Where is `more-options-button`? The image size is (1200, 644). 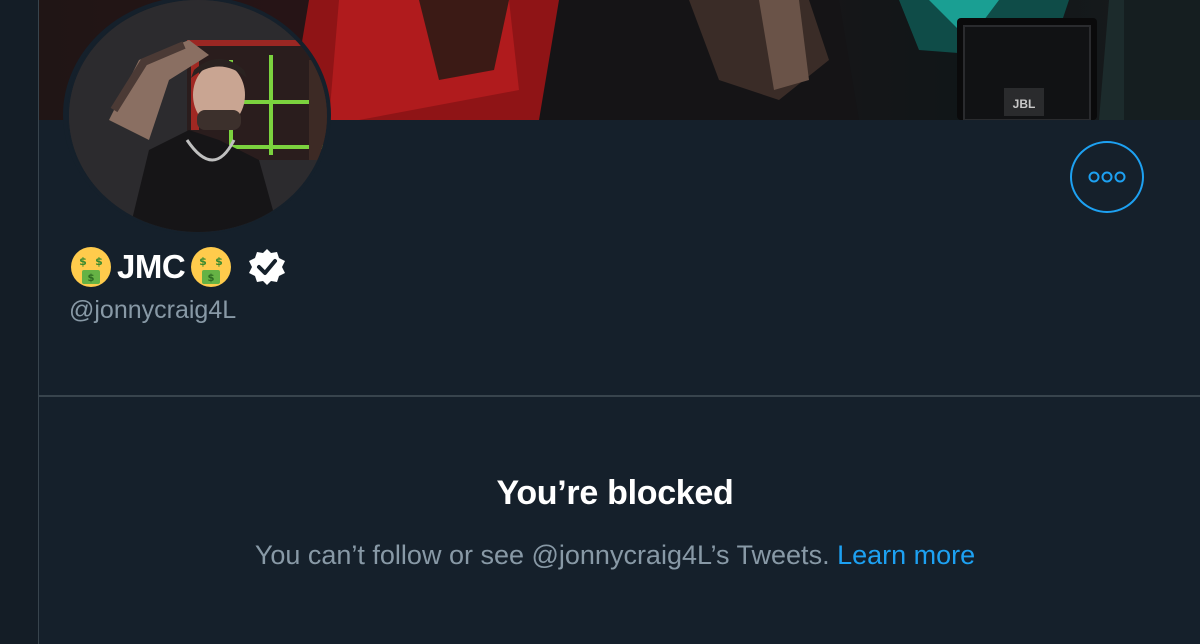
more-options-button is located at coordinates (1107, 177).